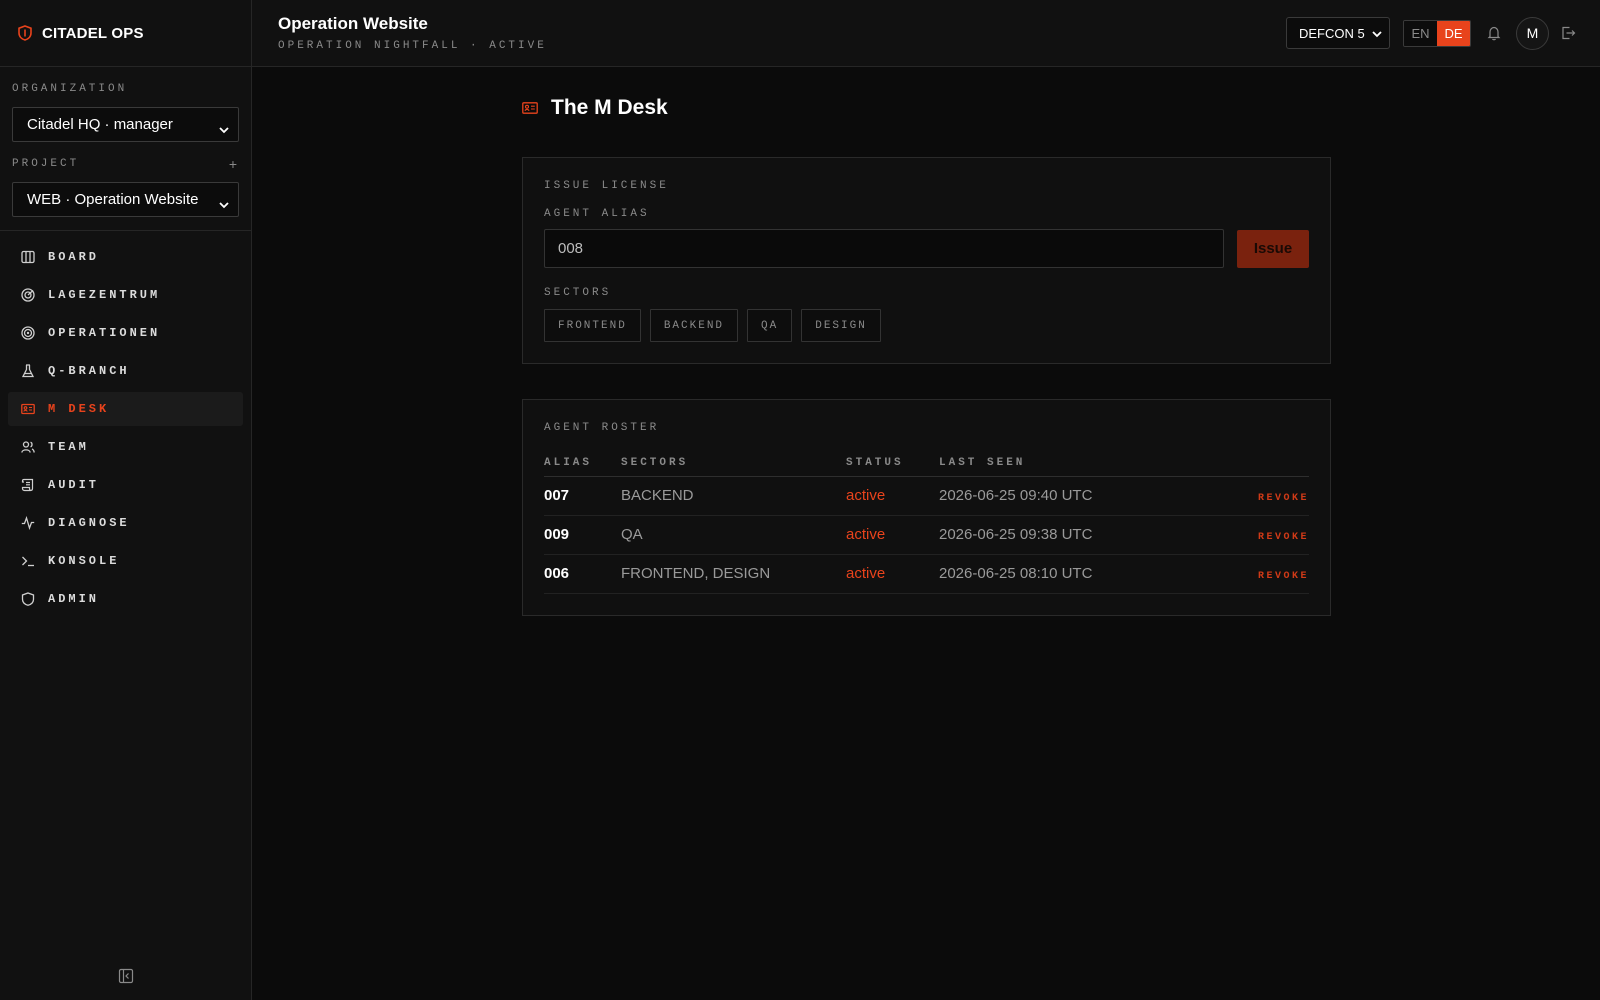  I want to click on terminal-icon, so click(28, 561).